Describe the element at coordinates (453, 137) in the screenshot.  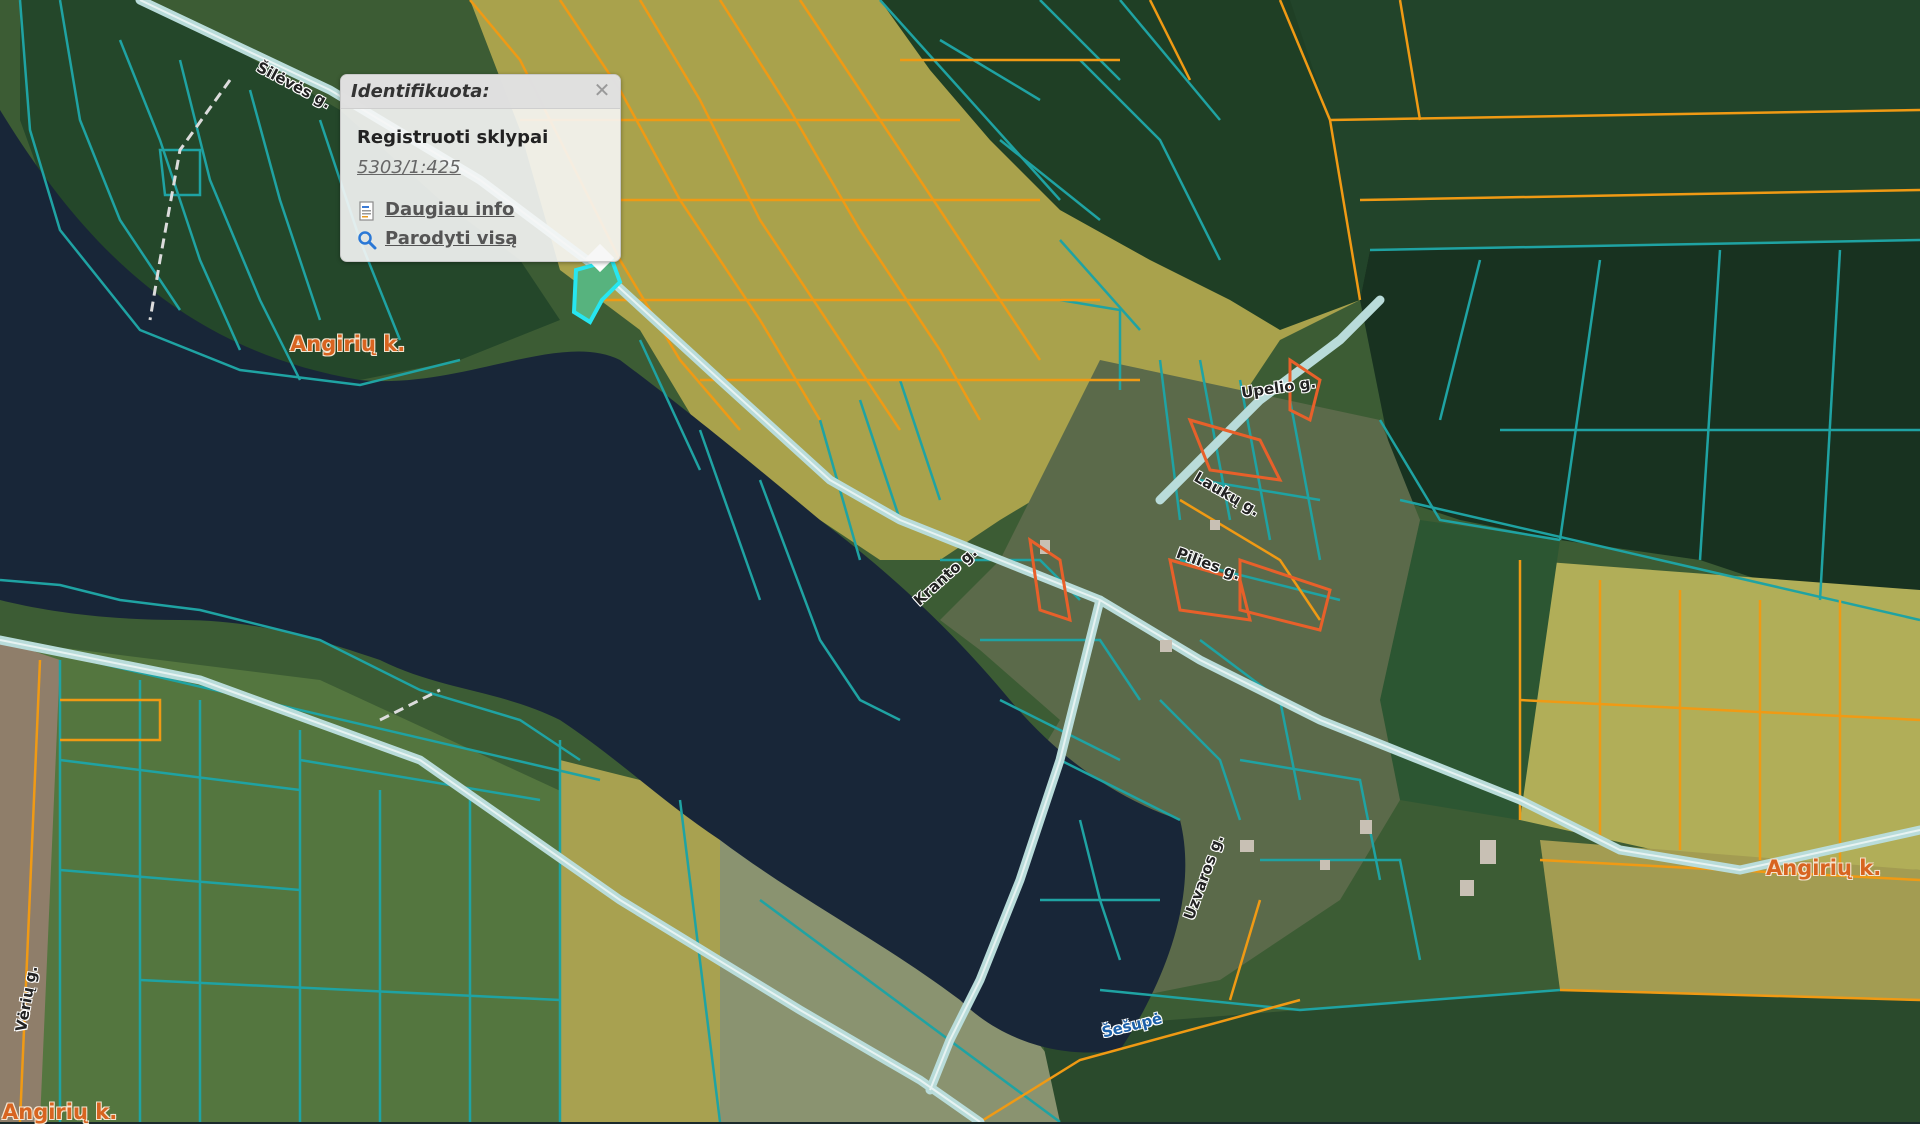
I see `layer-name: Registruoti sklypai` at that location.